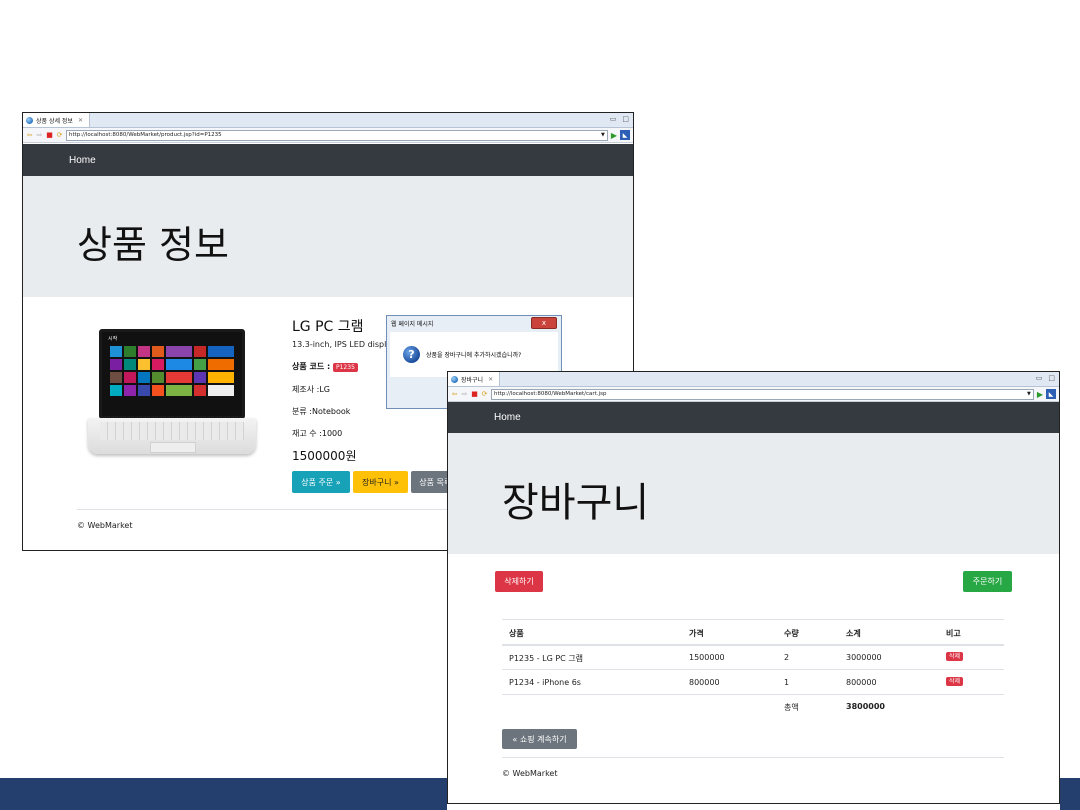  I want to click on product-browser-tab: 상품 상세 정보 ✕, so click(56, 120).